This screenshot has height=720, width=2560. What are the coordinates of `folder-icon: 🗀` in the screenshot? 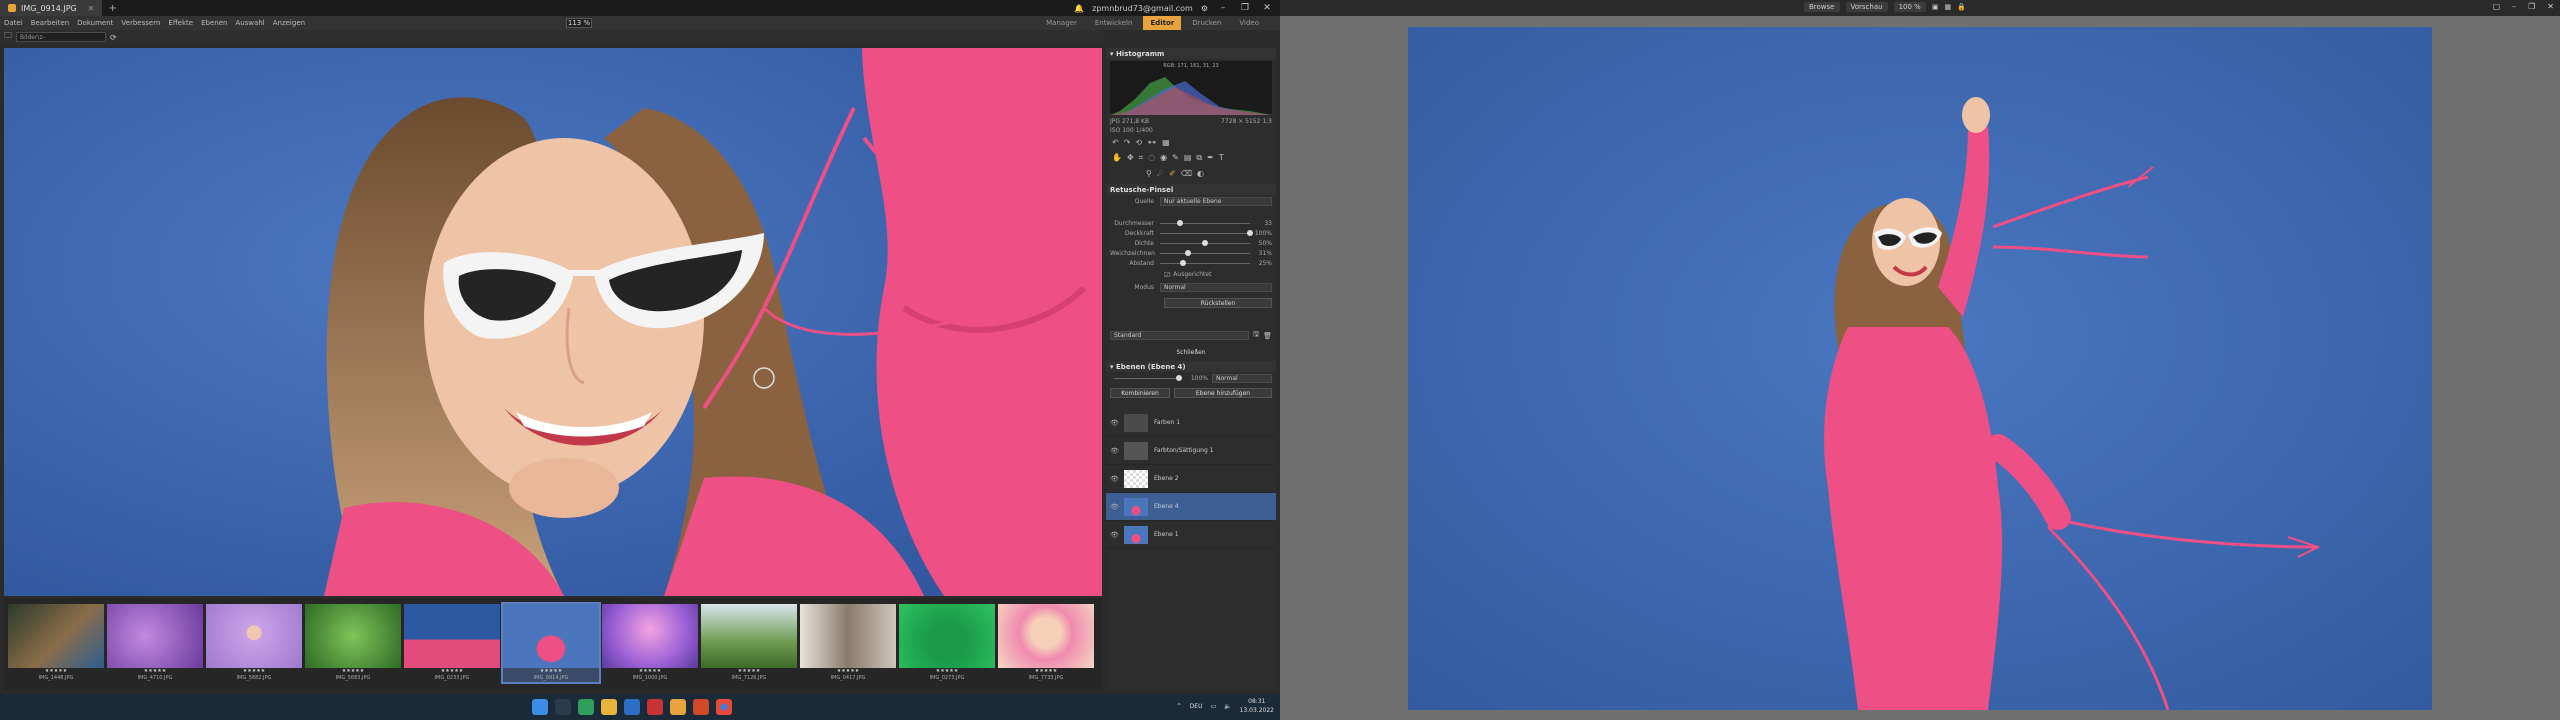 It's located at (8, 37).